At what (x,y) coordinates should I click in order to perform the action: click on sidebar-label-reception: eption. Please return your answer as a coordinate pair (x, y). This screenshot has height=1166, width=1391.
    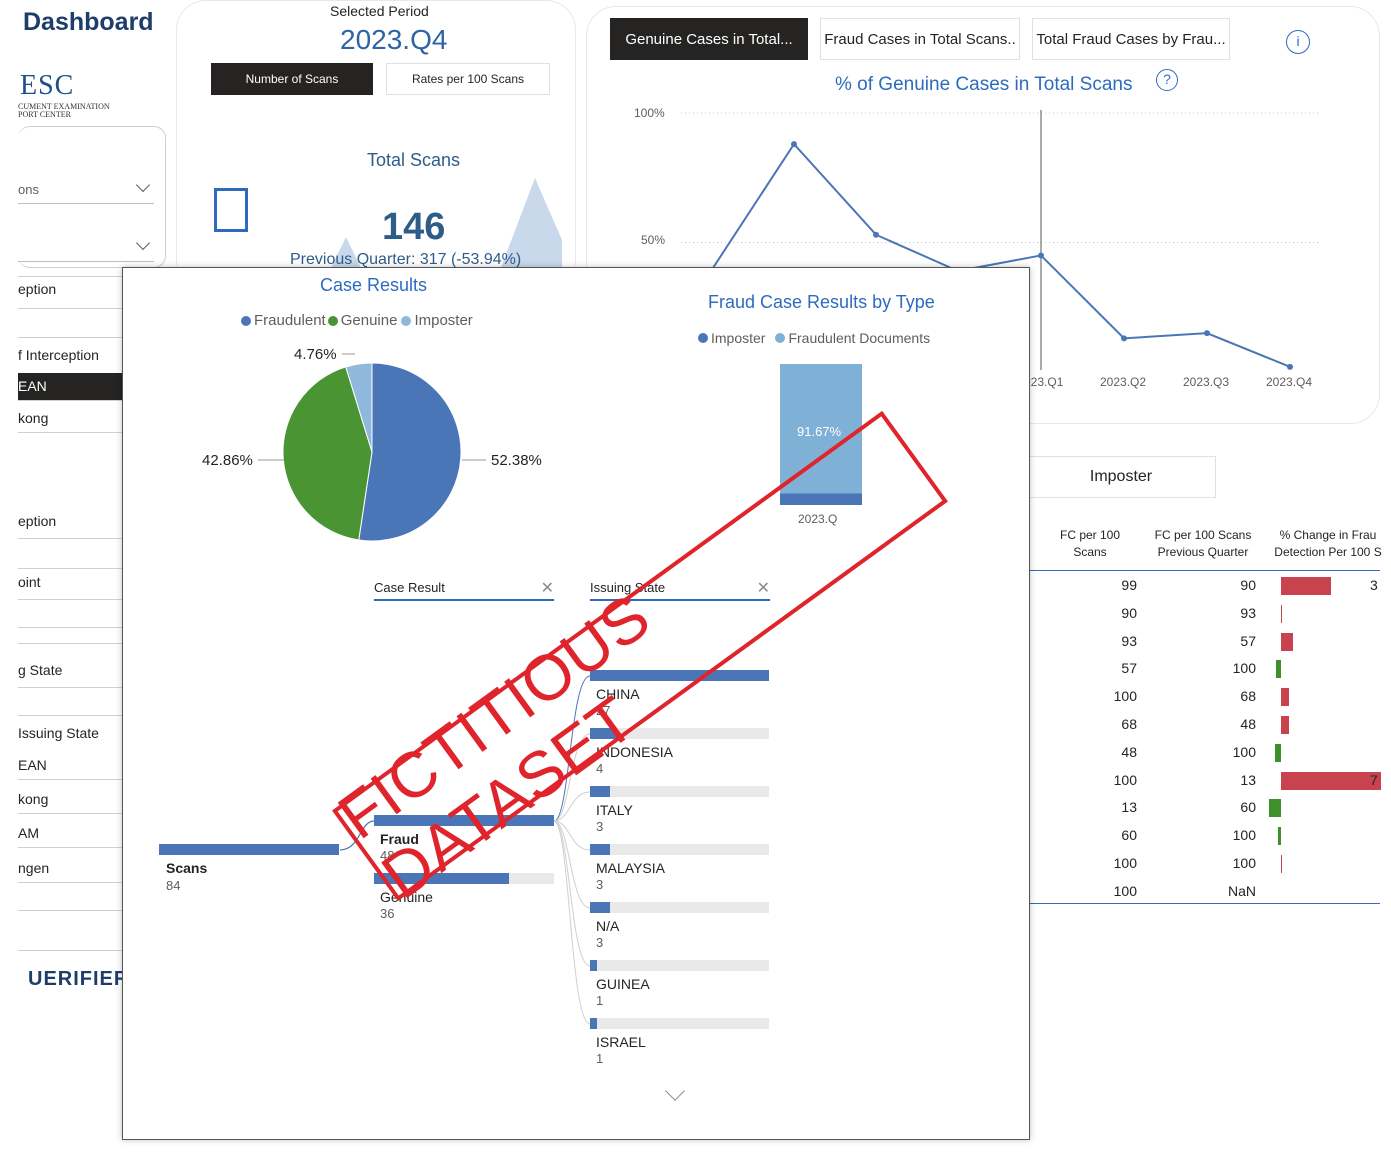
    Looking at the image, I should click on (37, 521).